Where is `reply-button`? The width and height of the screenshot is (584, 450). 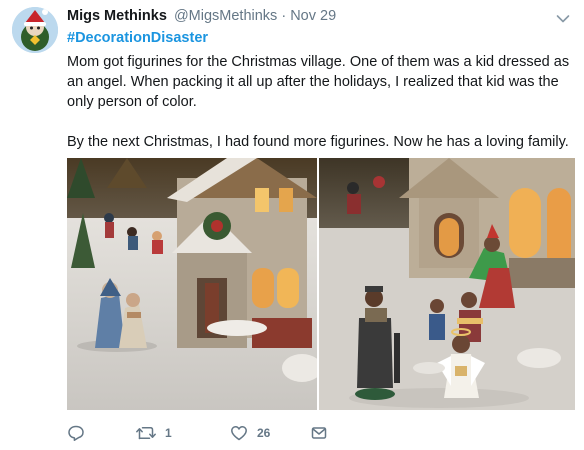
reply-button is located at coordinates (76, 433).